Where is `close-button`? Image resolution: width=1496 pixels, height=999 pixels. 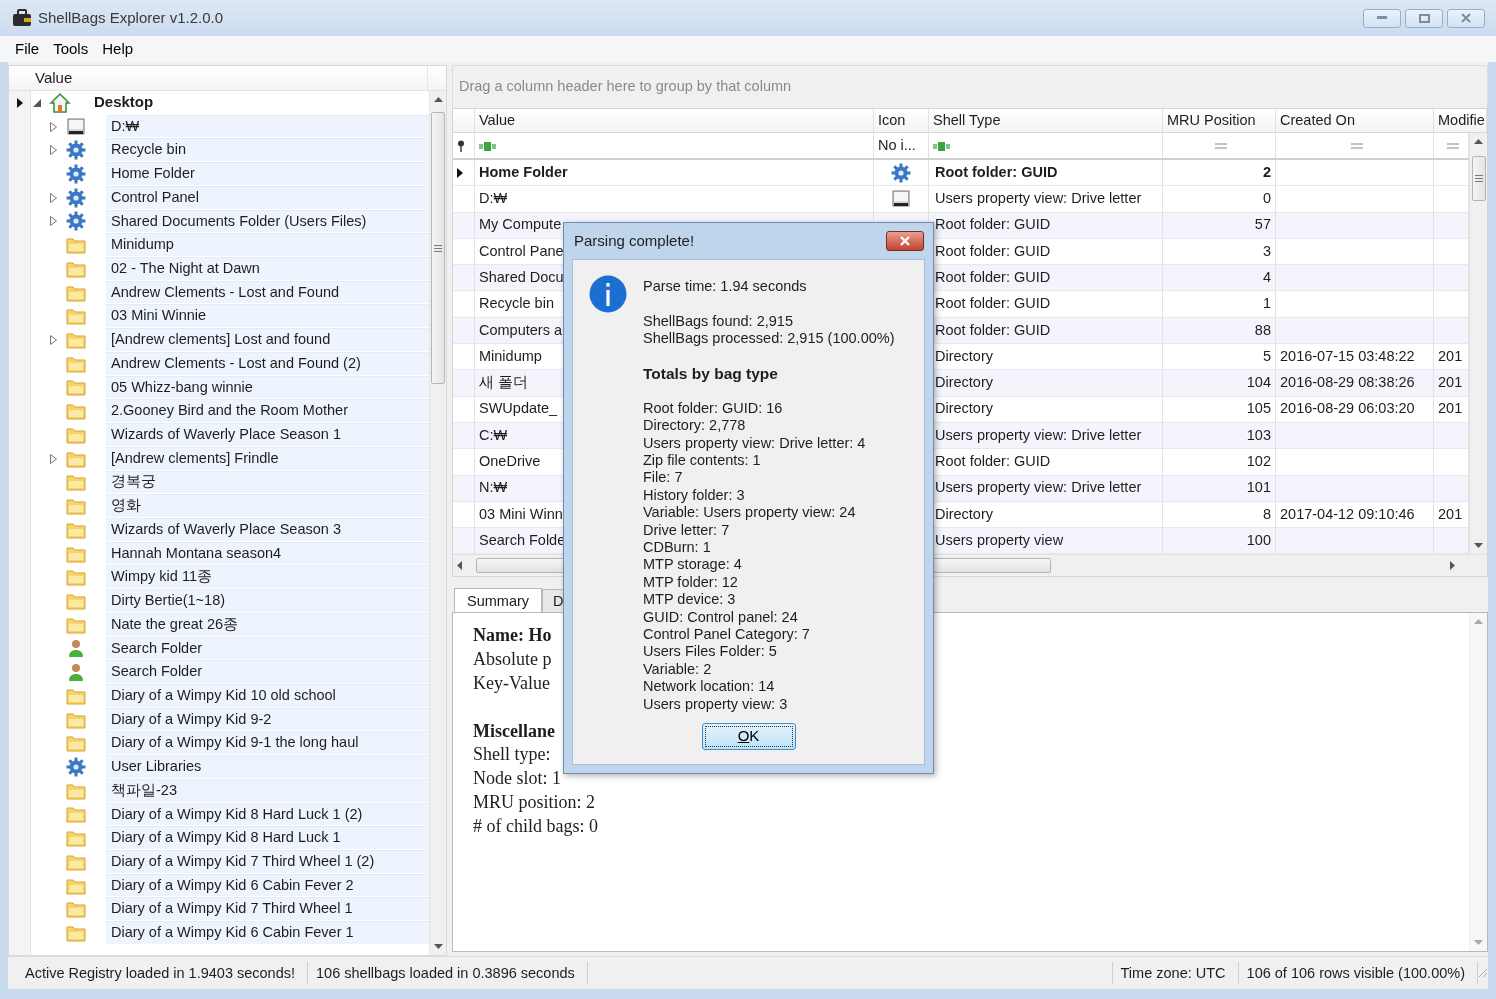
close-button is located at coordinates (905, 241).